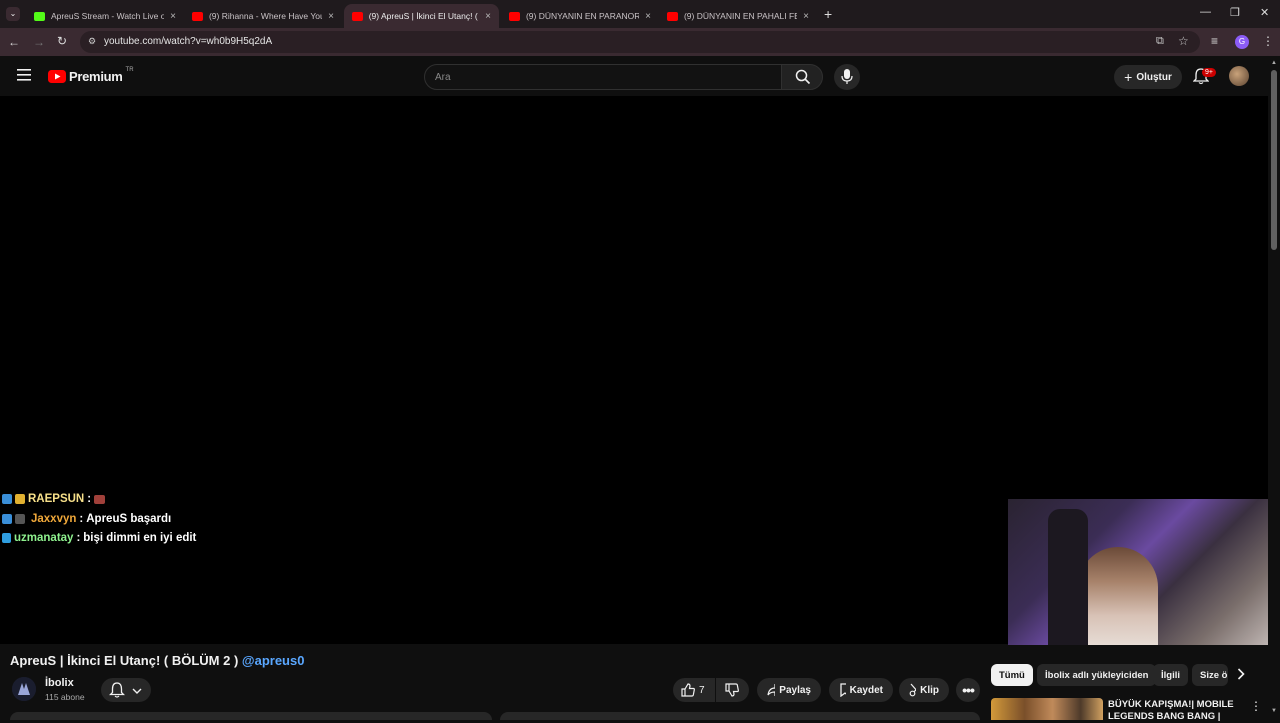 Image resolution: width=1280 pixels, height=723 pixels. Describe the element at coordinates (13, 14) in the screenshot. I see `tab-search-button: ⌄` at that location.